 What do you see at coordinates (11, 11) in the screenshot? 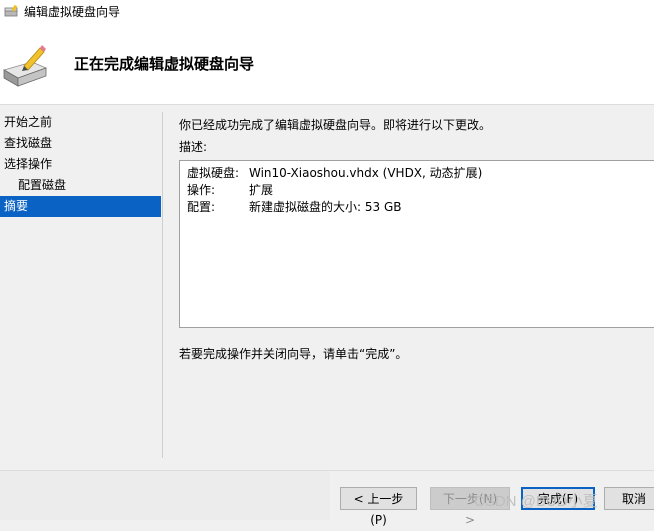
I see `disk-icon` at bounding box center [11, 11].